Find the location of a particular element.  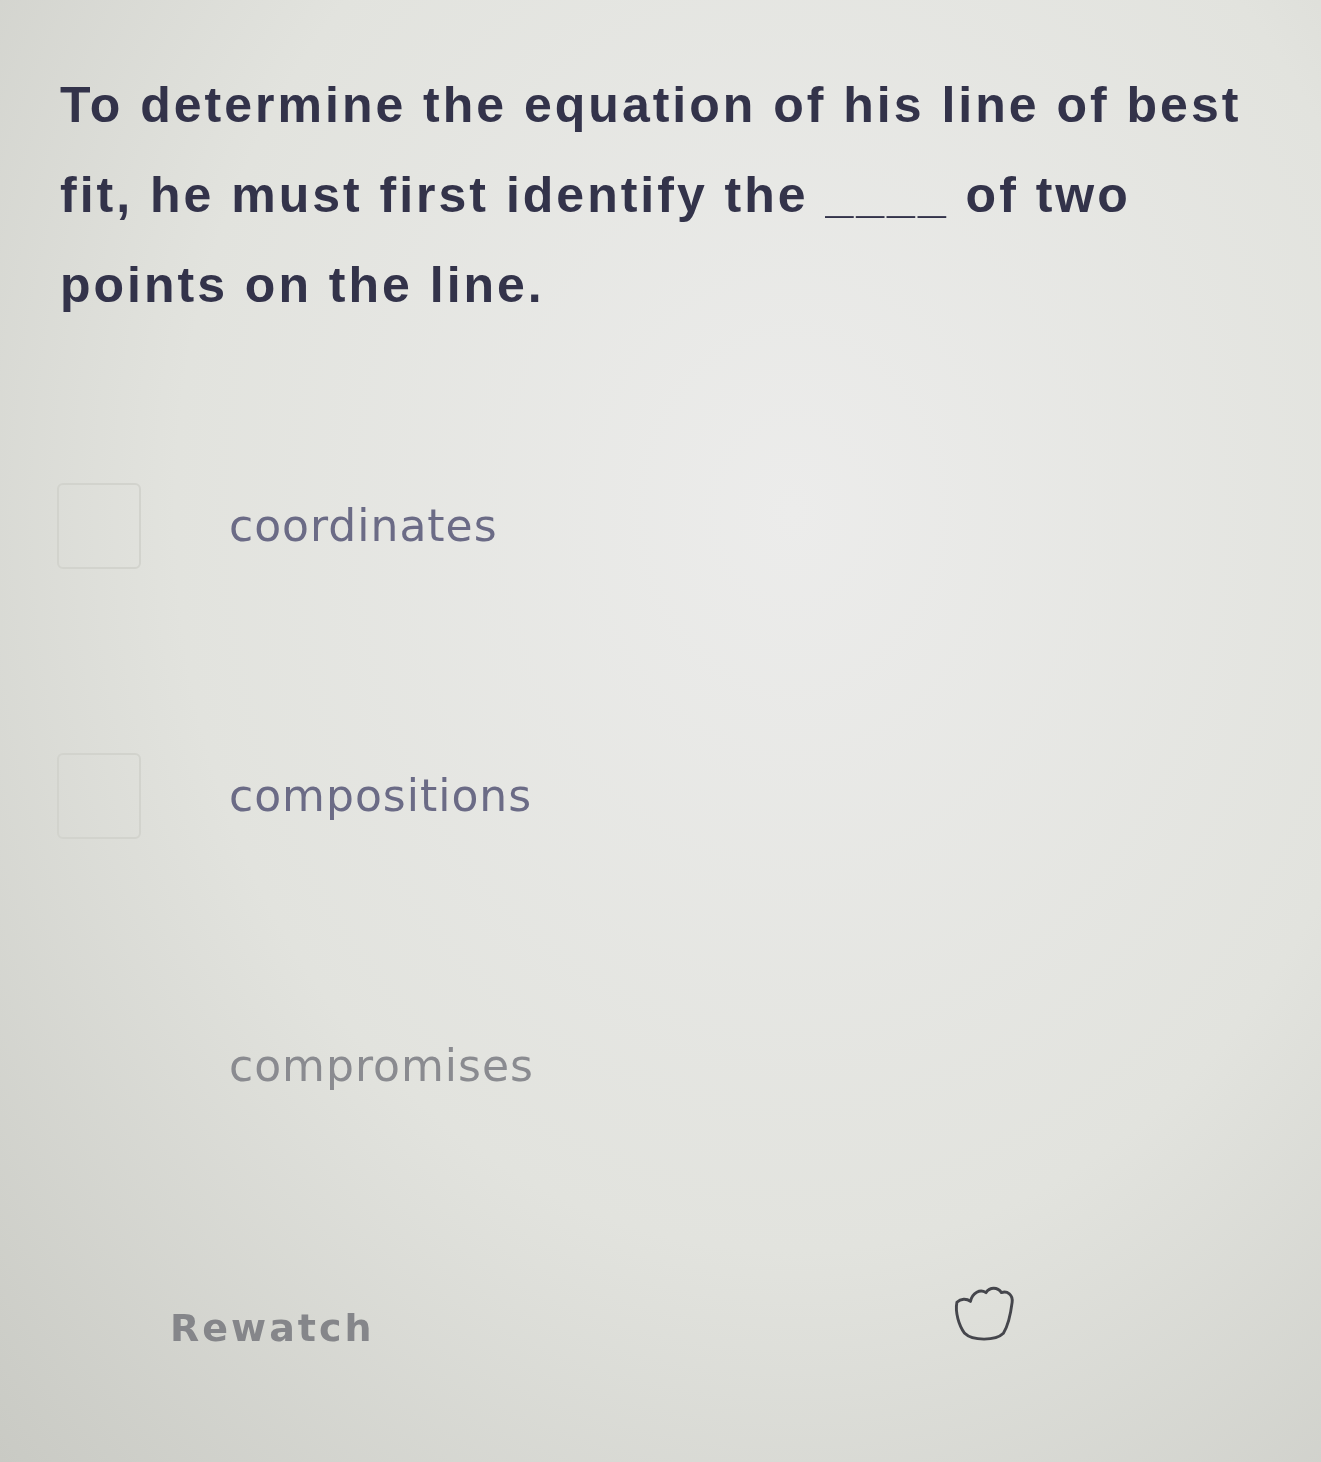

answer-option: coordinates is located at coordinates (363, 526).